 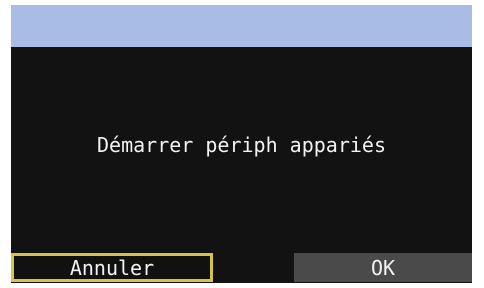 I want to click on dialog-message: Démarrer périph appariés, so click(x=241, y=145).